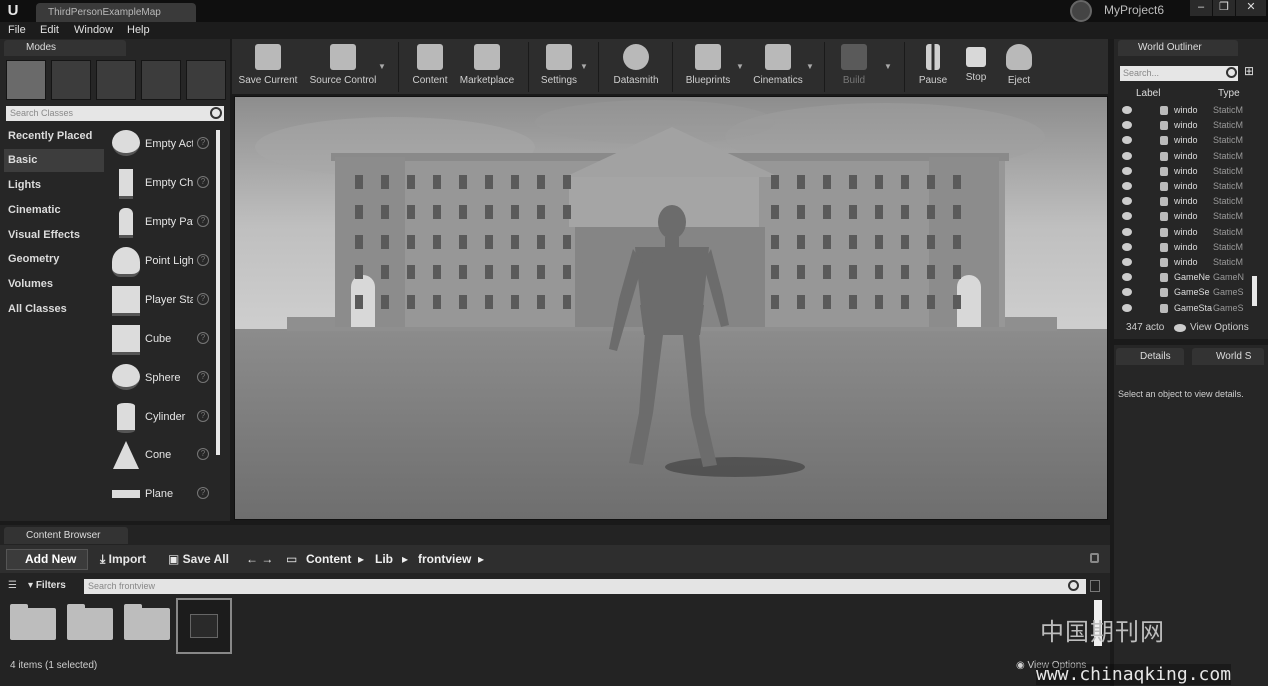  I want to click on category-geometry: Geometry, so click(54, 259).